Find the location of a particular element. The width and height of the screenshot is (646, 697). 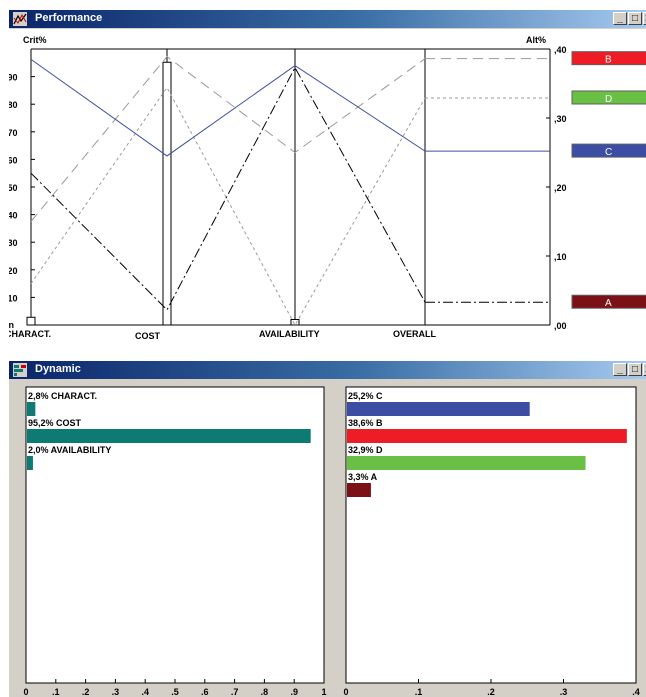

left-tick-label: ,70 is located at coordinates (13, 133).